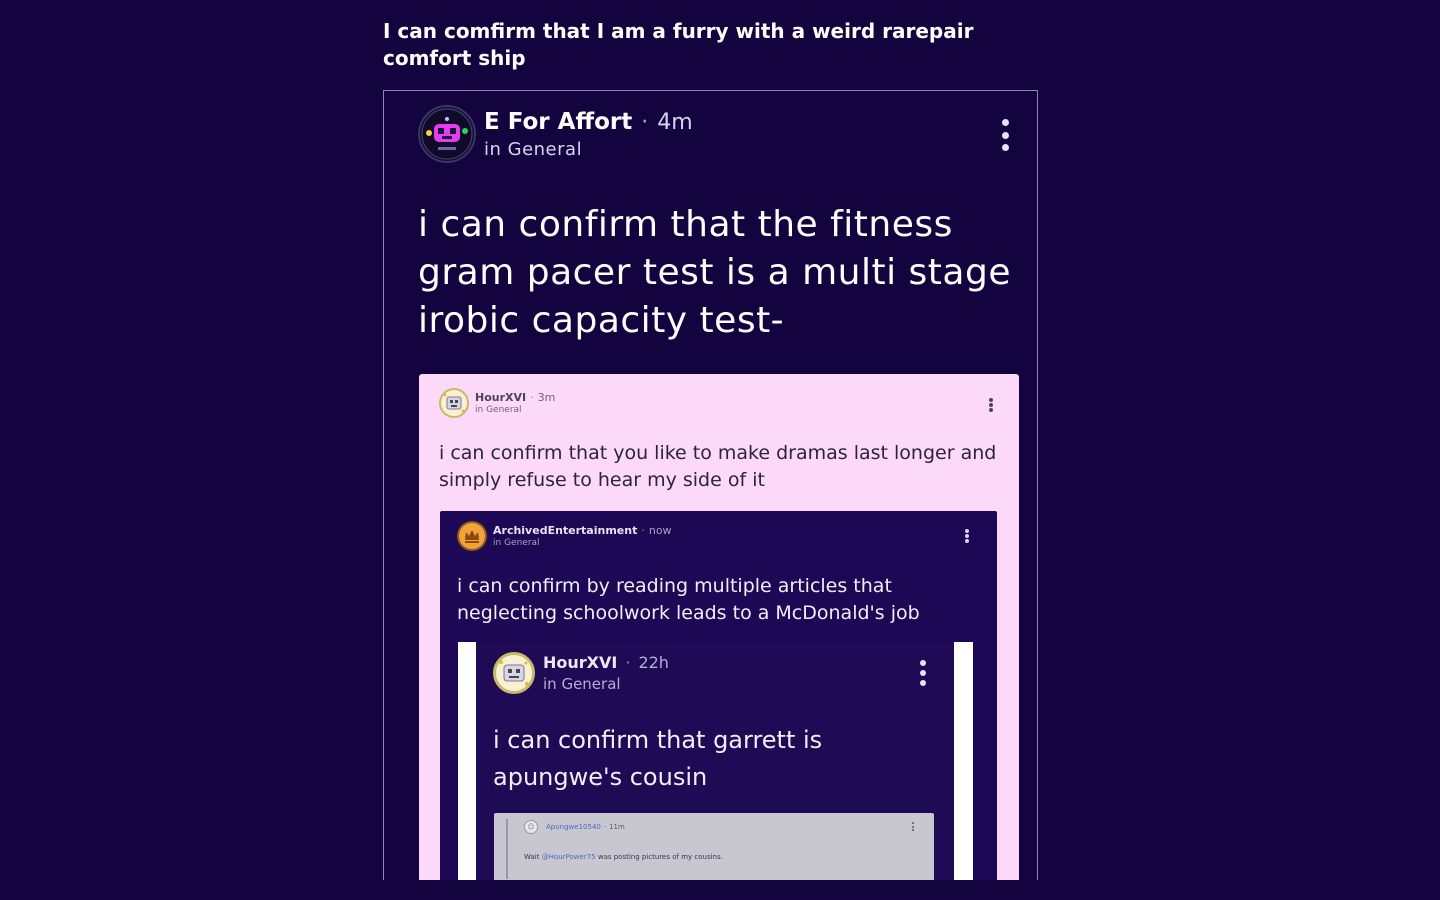 Image resolution: width=1440 pixels, height=900 pixels. I want to click on deepest-author-name: Apungwe10540, so click(573, 827).